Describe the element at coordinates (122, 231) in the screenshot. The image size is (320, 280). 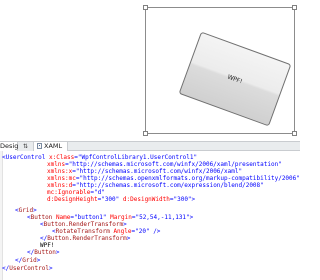
I see `code-attribute: Angle` at that location.